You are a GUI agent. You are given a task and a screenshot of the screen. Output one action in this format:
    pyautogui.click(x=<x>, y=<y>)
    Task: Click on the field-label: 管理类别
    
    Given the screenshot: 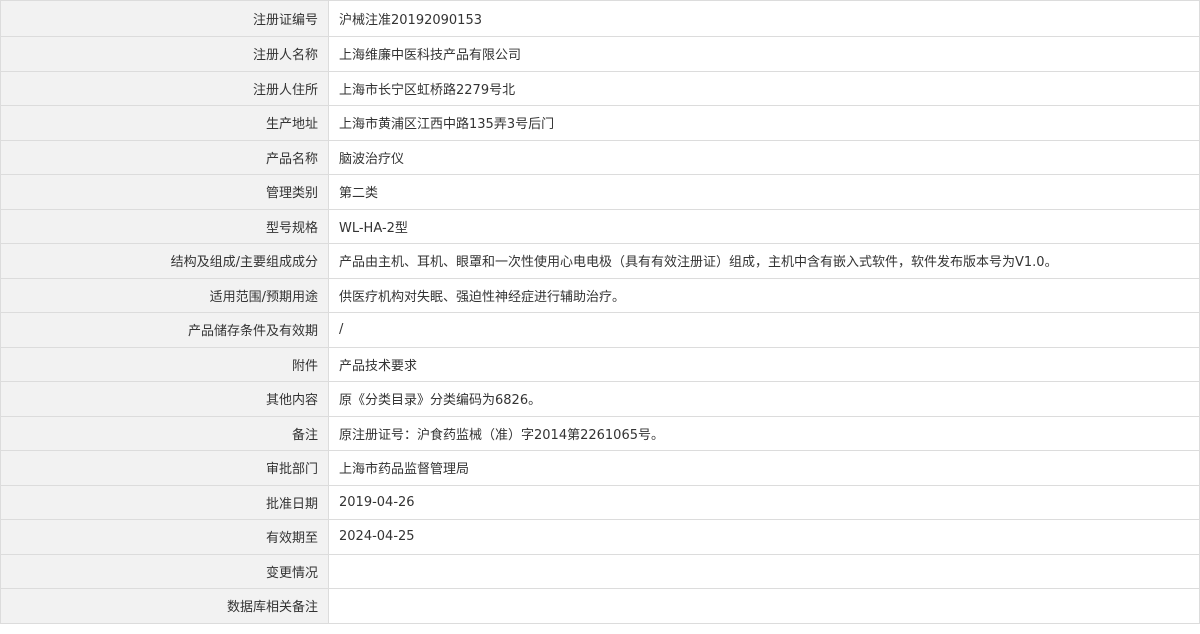 What is the action you would take?
    pyautogui.click(x=164, y=192)
    